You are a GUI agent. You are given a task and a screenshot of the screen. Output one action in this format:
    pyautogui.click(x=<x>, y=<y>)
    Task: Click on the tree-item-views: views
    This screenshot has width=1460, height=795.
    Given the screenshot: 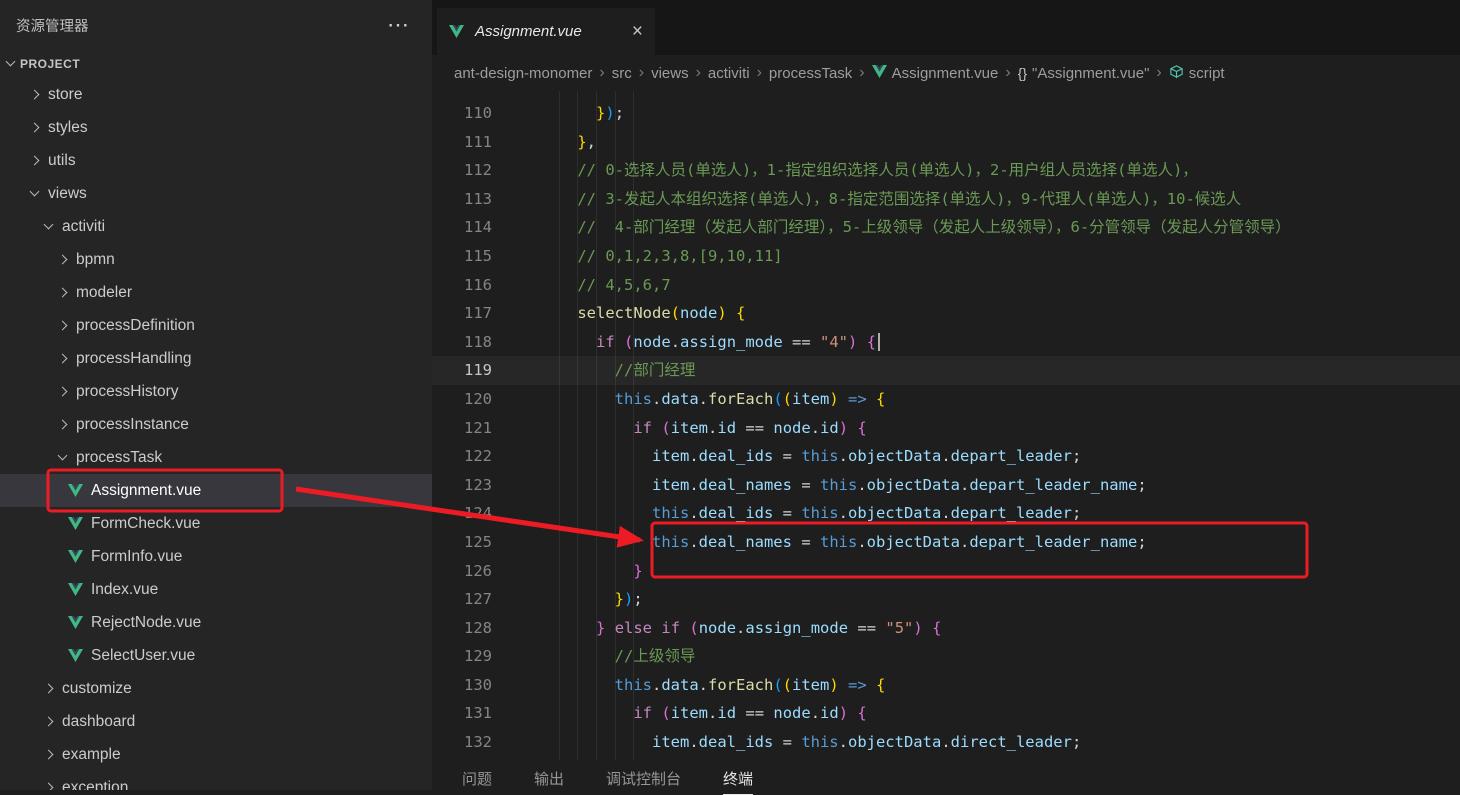 What is the action you would take?
    pyautogui.click(x=216, y=193)
    